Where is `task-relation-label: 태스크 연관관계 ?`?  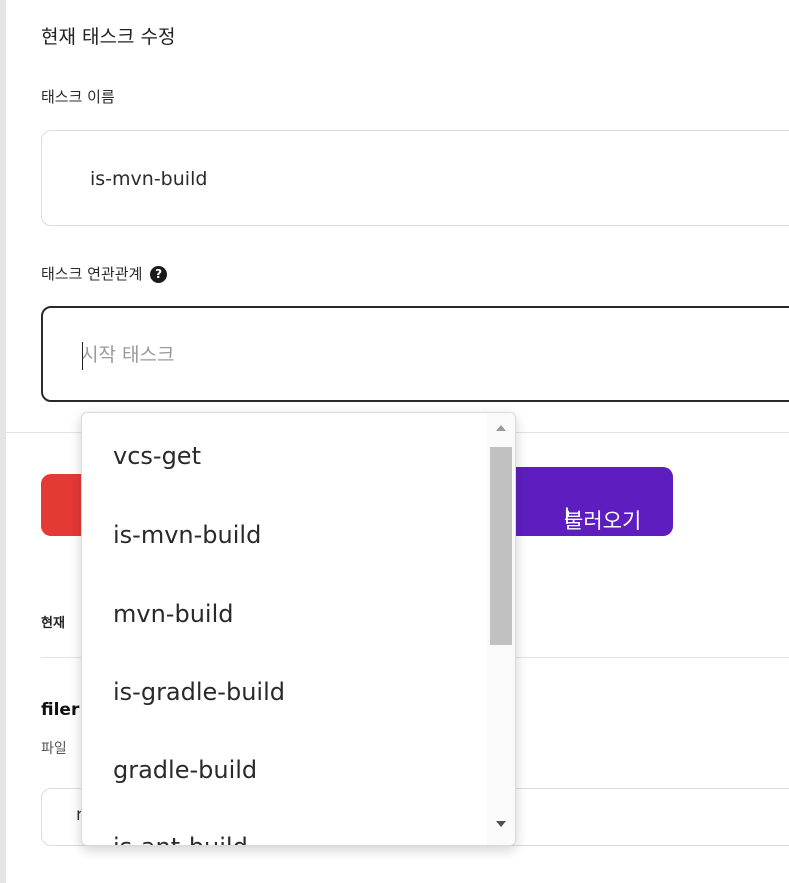 task-relation-label: 태스크 연관관계 ? is located at coordinates (104, 273).